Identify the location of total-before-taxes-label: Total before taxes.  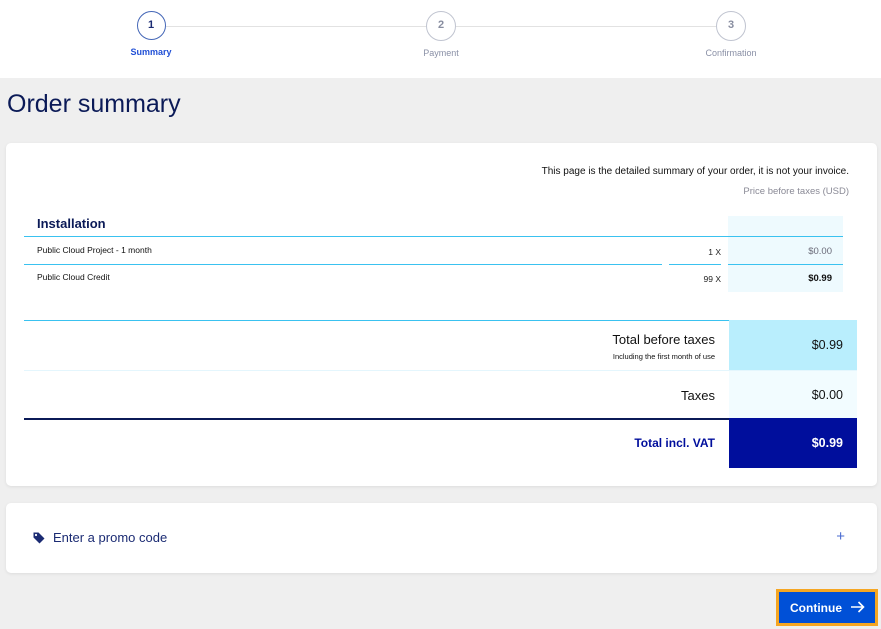
(663, 339).